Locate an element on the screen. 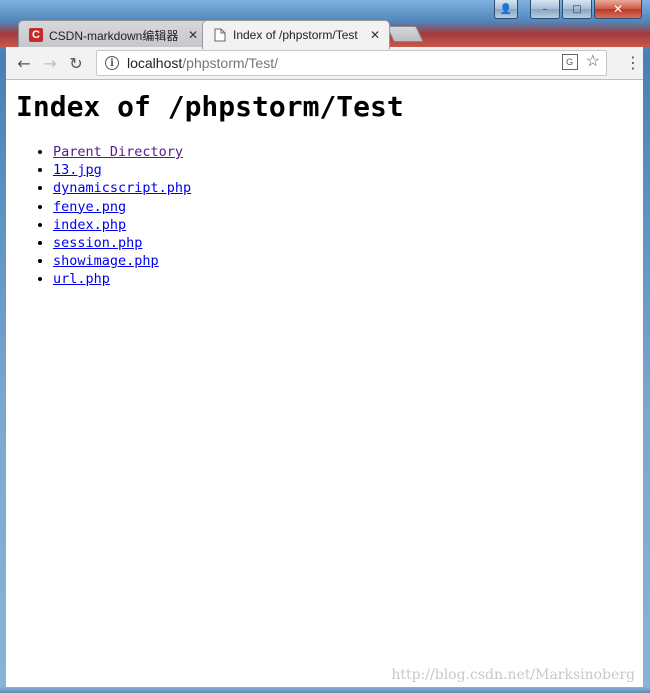 Image resolution: width=650 pixels, height=693 pixels. url-host: localhost is located at coordinates (155, 63).